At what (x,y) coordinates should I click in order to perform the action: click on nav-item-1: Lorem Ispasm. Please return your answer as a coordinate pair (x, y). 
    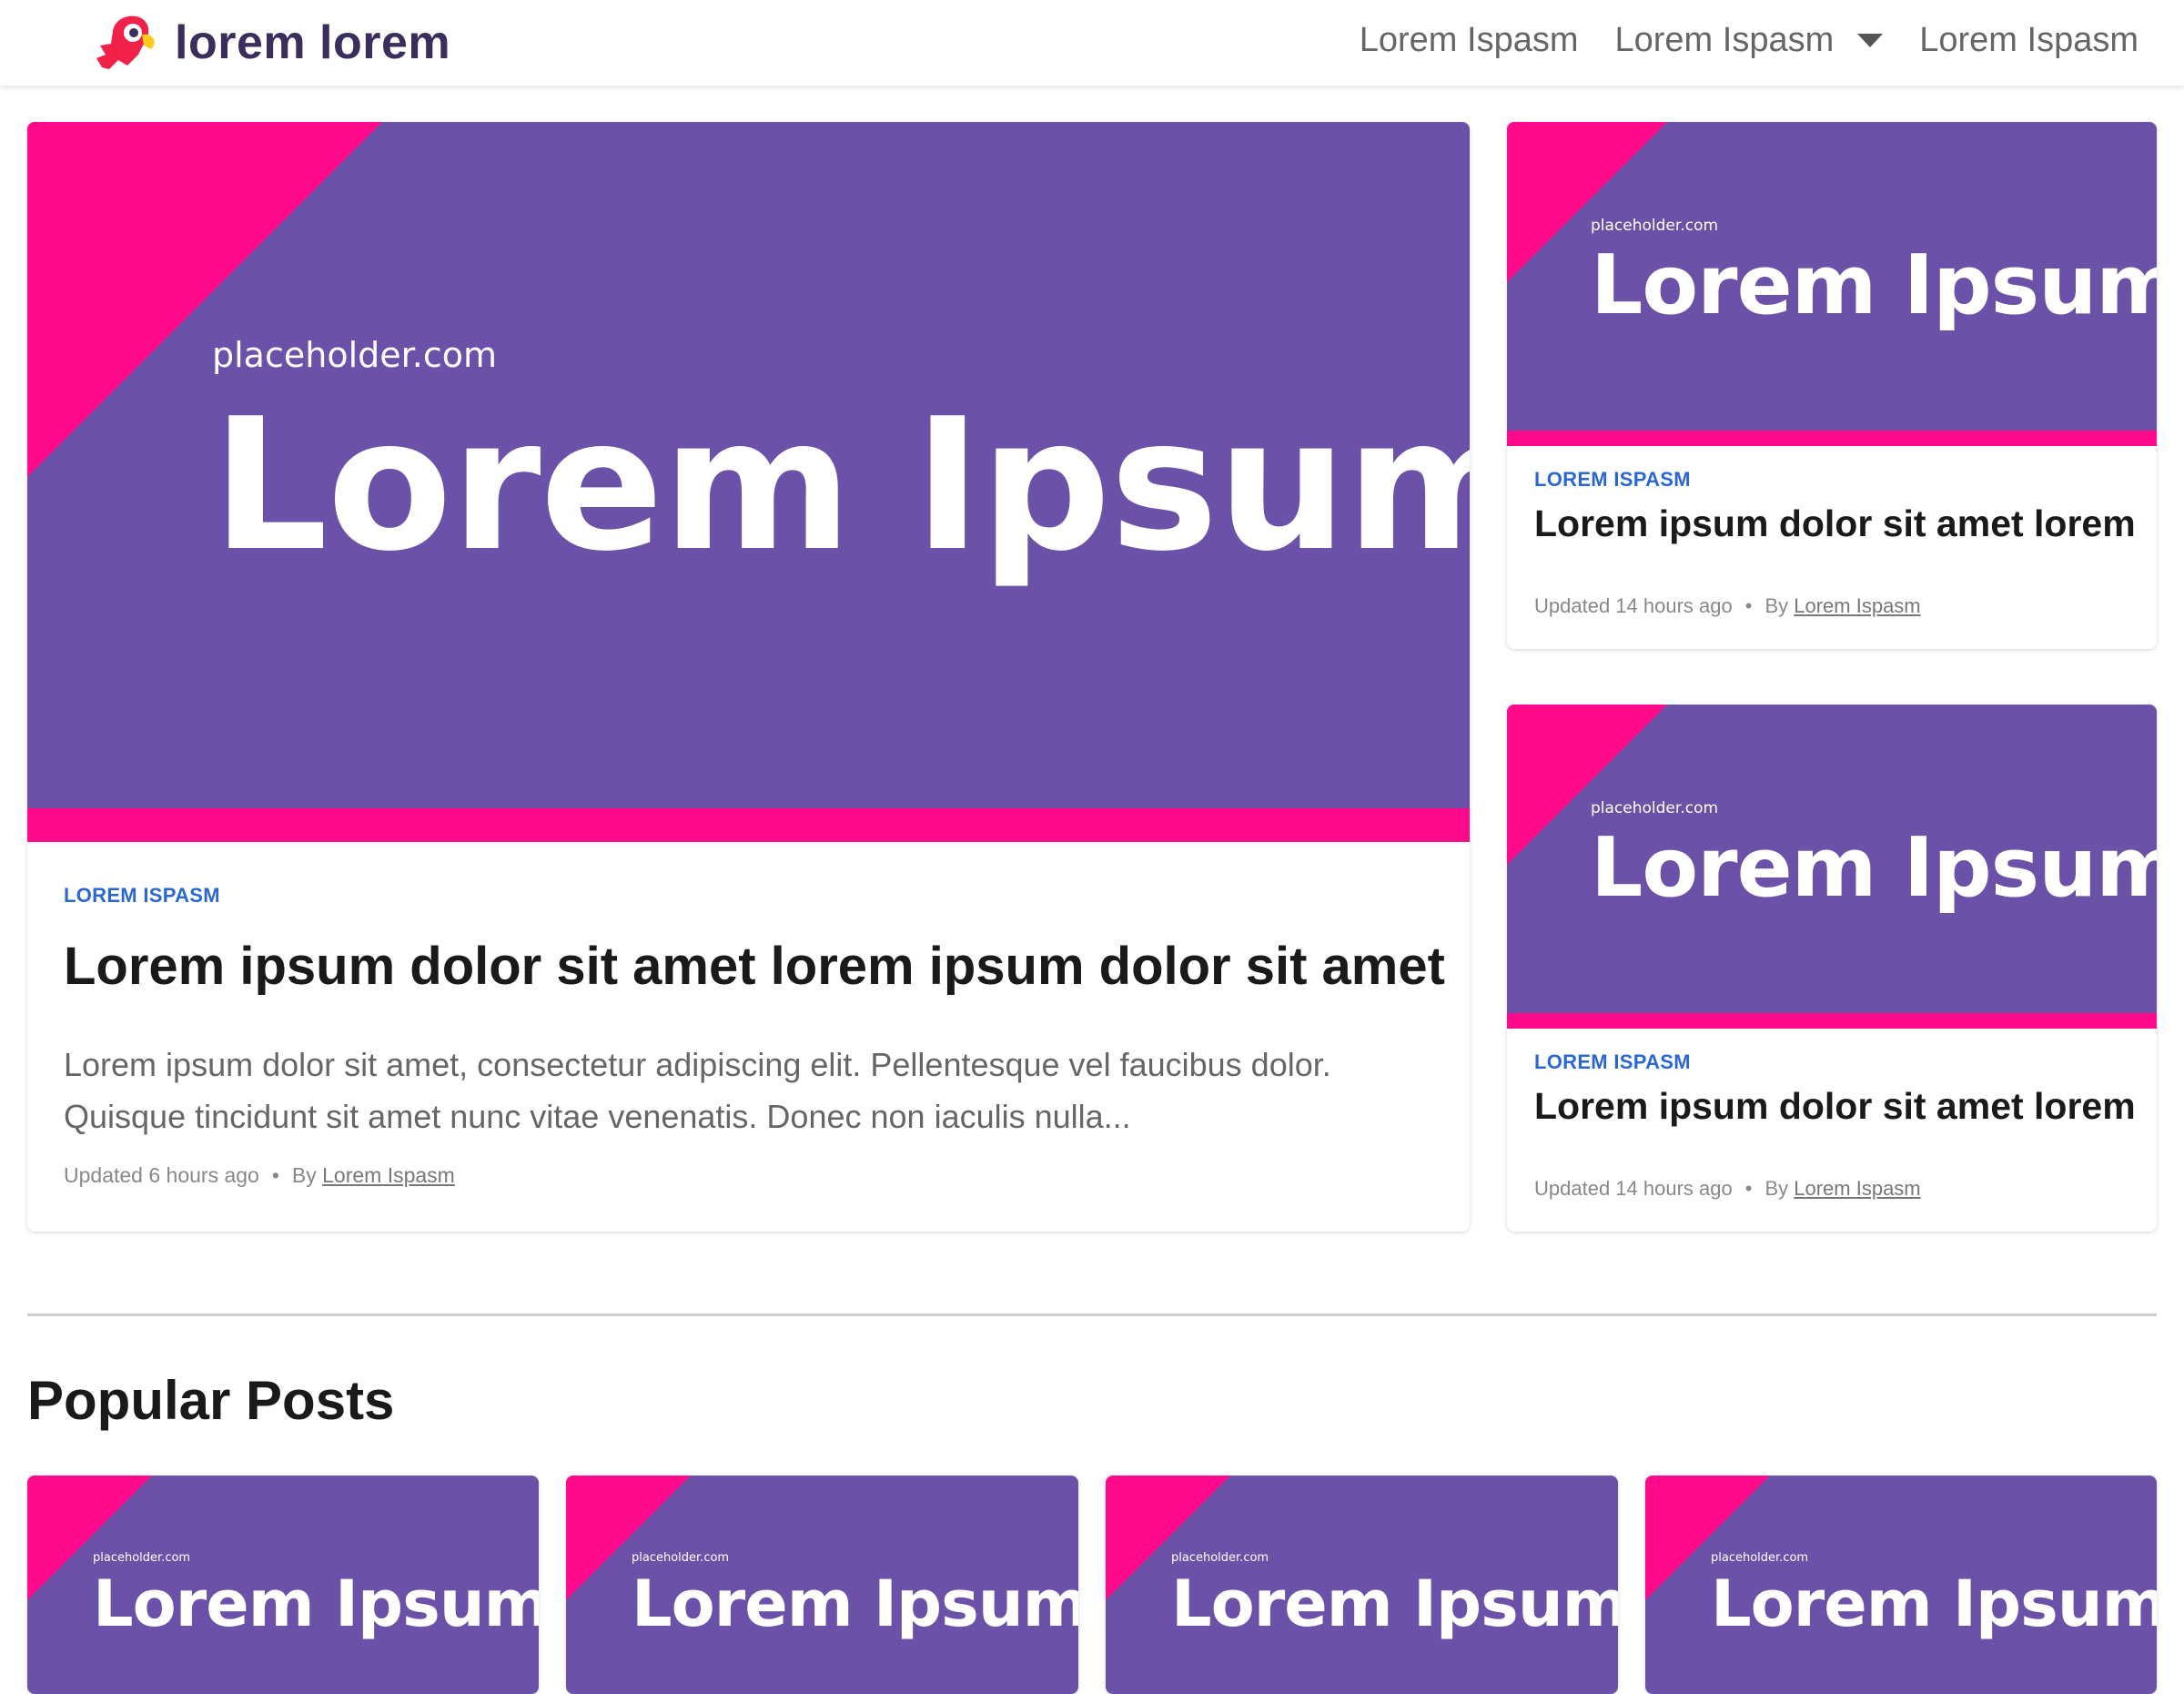
    Looking at the image, I should click on (1470, 40).